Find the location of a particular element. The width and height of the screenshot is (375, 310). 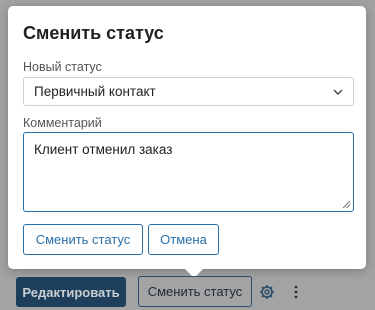

change-status-button: Сменить статус is located at coordinates (195, 291).